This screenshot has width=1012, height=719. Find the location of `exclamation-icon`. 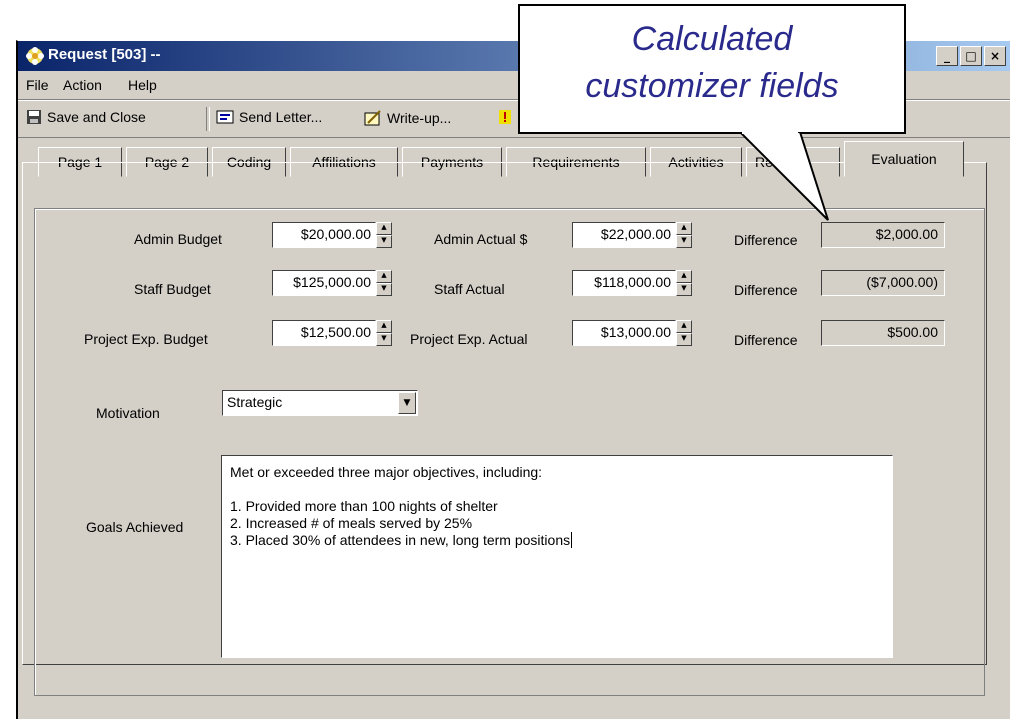

exclamation-icon is located at coordinates (505, 117).